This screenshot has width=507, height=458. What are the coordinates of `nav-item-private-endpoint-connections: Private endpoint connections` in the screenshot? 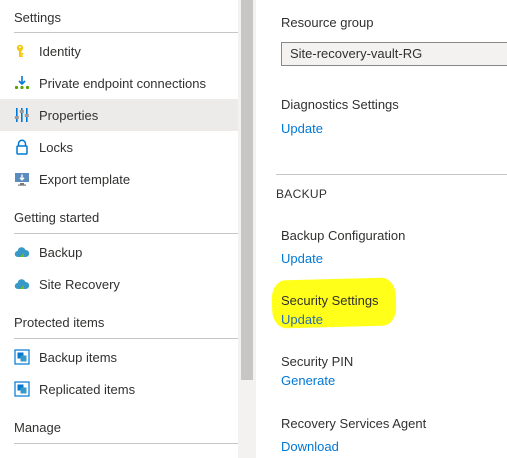 It's located at (119, 83).